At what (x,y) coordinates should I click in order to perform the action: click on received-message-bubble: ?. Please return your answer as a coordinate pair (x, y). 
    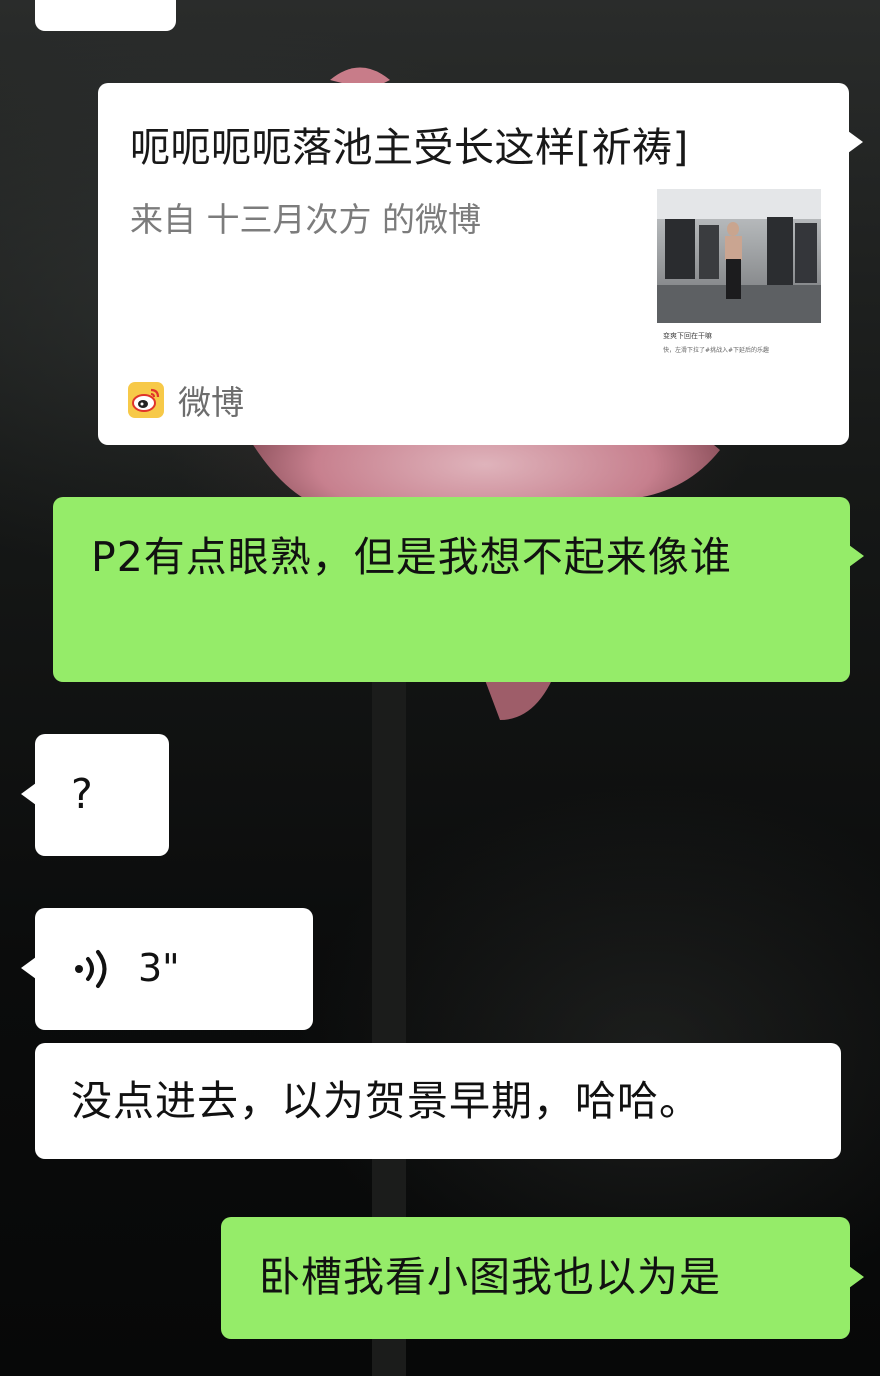
    Looking at the image, I should click on (95, 795).